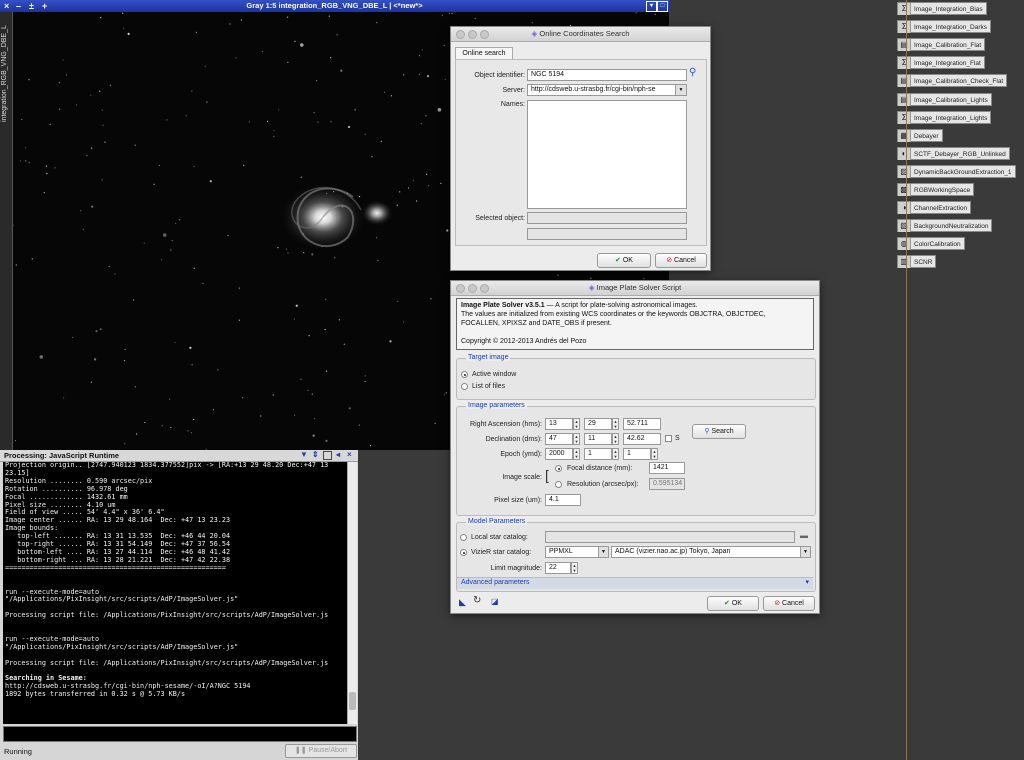 This screenshot has height=760, width=1024. I want to click on epoch-day-spinner: ▲ ▼, so click(654, 454).